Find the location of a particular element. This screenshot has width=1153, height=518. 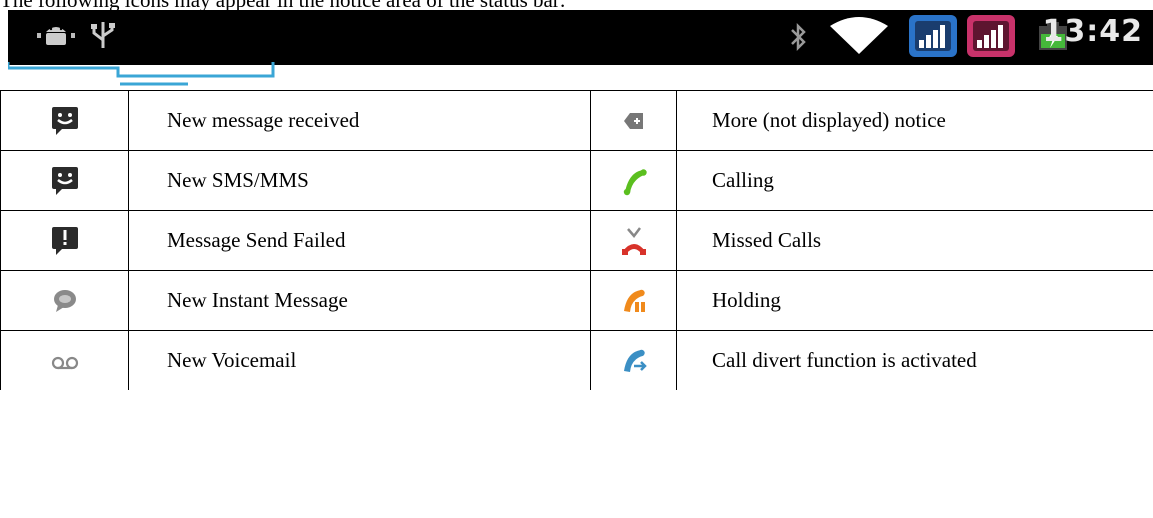

android-debug-icon is located at coordinates (56, 36).